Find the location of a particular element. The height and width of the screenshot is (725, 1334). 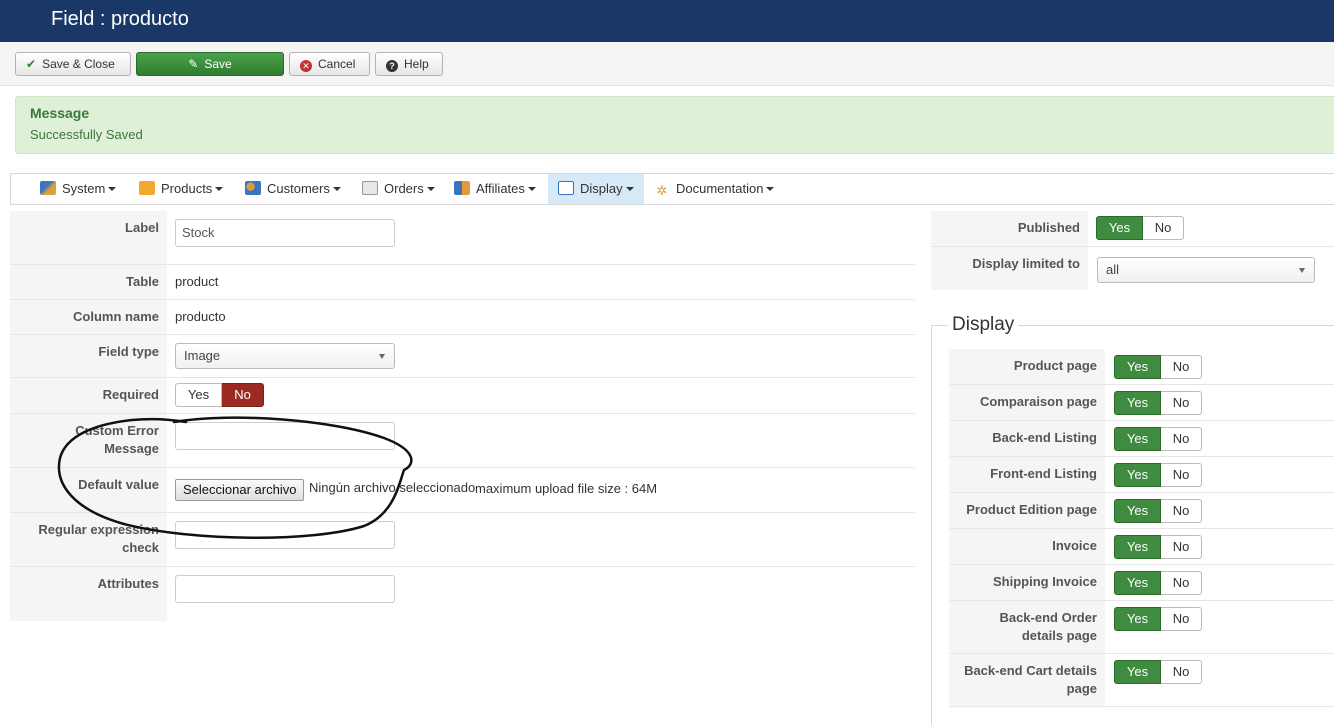

display-row: Back-end Cart details page Yes No is located at coordinates (1141, 680).